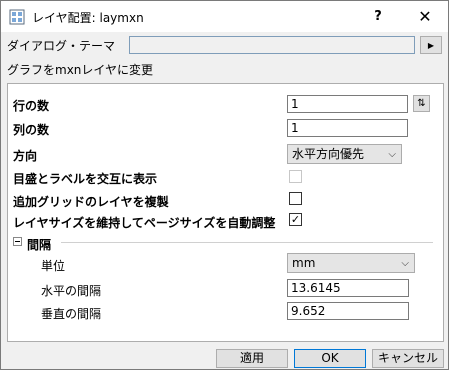  What do you see at coordinates (39, 245) in the screenshot?
I see `spacing-group-label: 間隔` at bounding box center [39, 245].